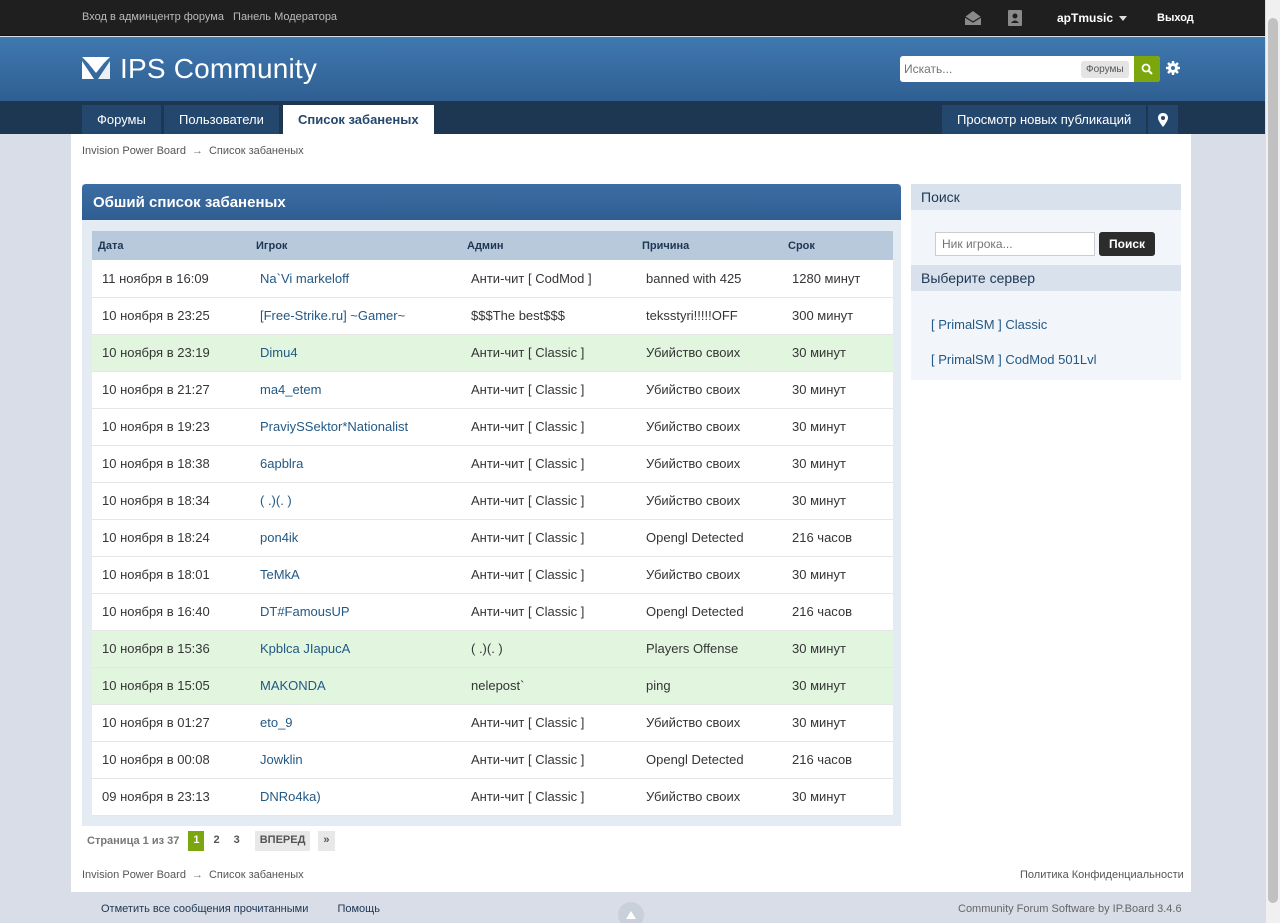 Image resolution: width=1280 pixels, height=923 pixels. Describe the element at coordinates (1046, 197) in the screenshot. I see `sidebar-search-title: Поиск` at that location.